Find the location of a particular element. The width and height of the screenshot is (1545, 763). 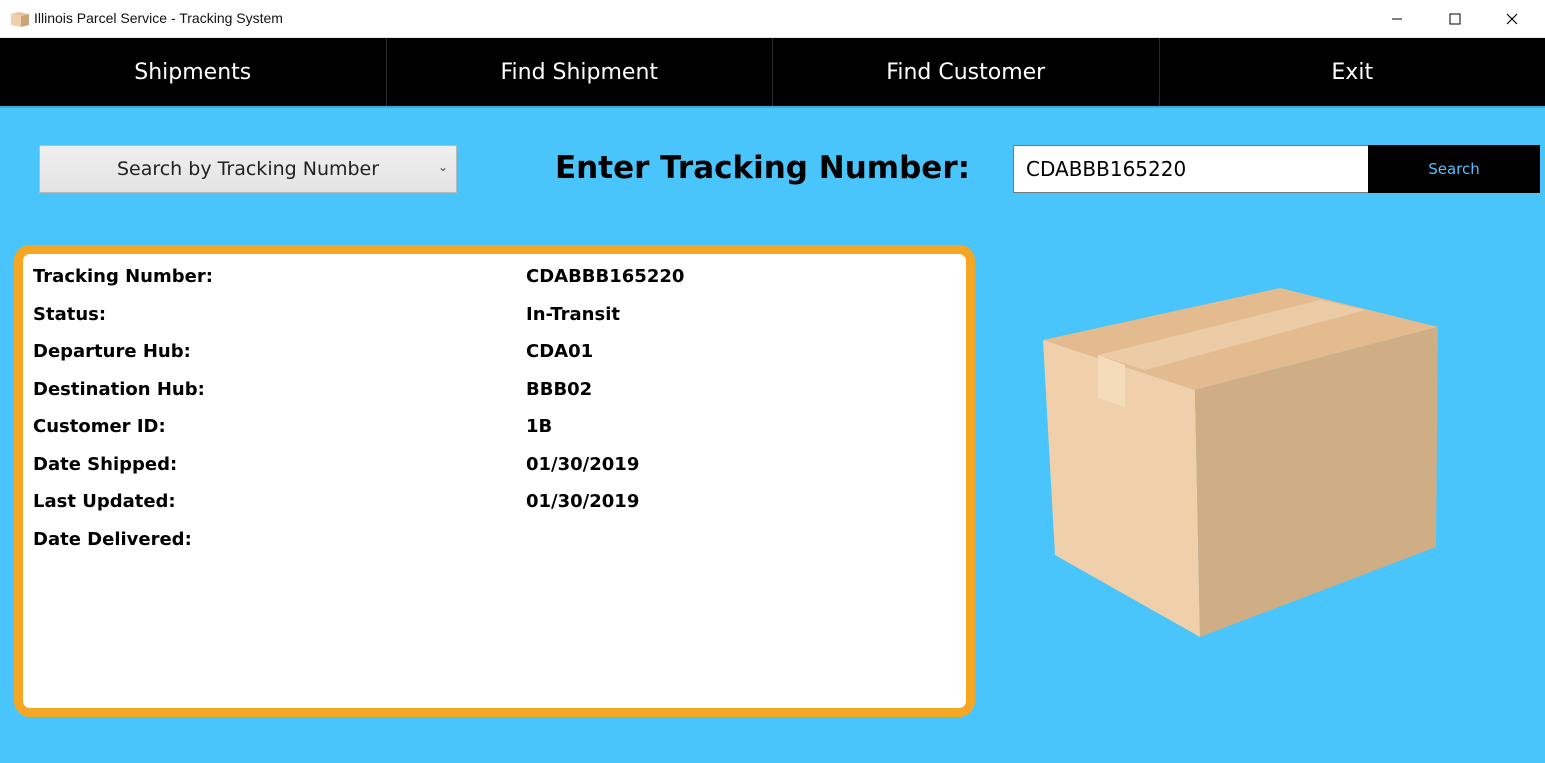

tracking-number-input is located at coordinates (1191, 169).